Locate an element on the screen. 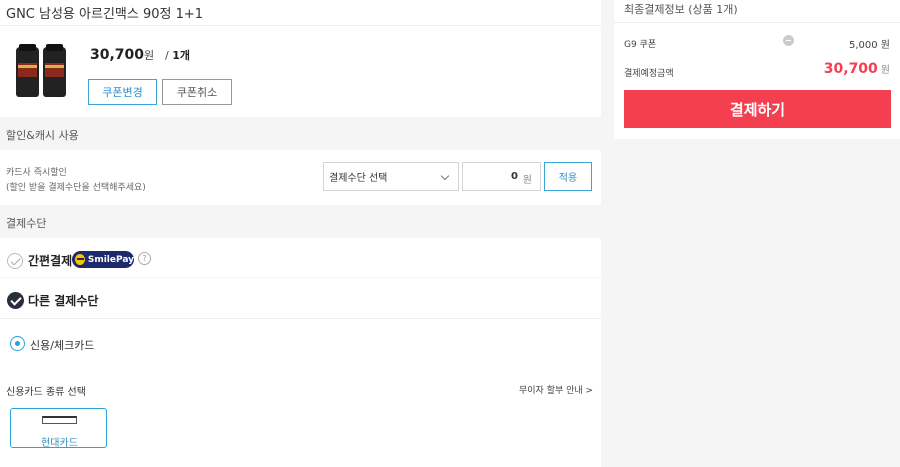  coupon-label: G9 쿠폰 is located at coordinates (640, 45).